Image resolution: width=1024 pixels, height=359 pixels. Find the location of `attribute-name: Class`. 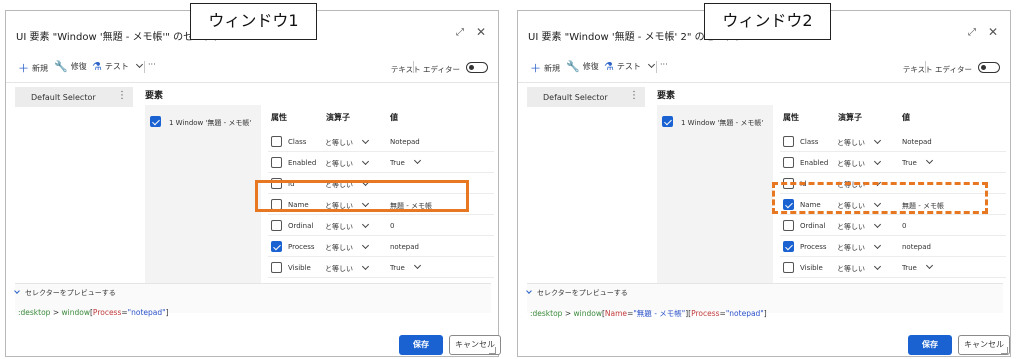

attribute-name: Class is located at coordinates (809, 142).